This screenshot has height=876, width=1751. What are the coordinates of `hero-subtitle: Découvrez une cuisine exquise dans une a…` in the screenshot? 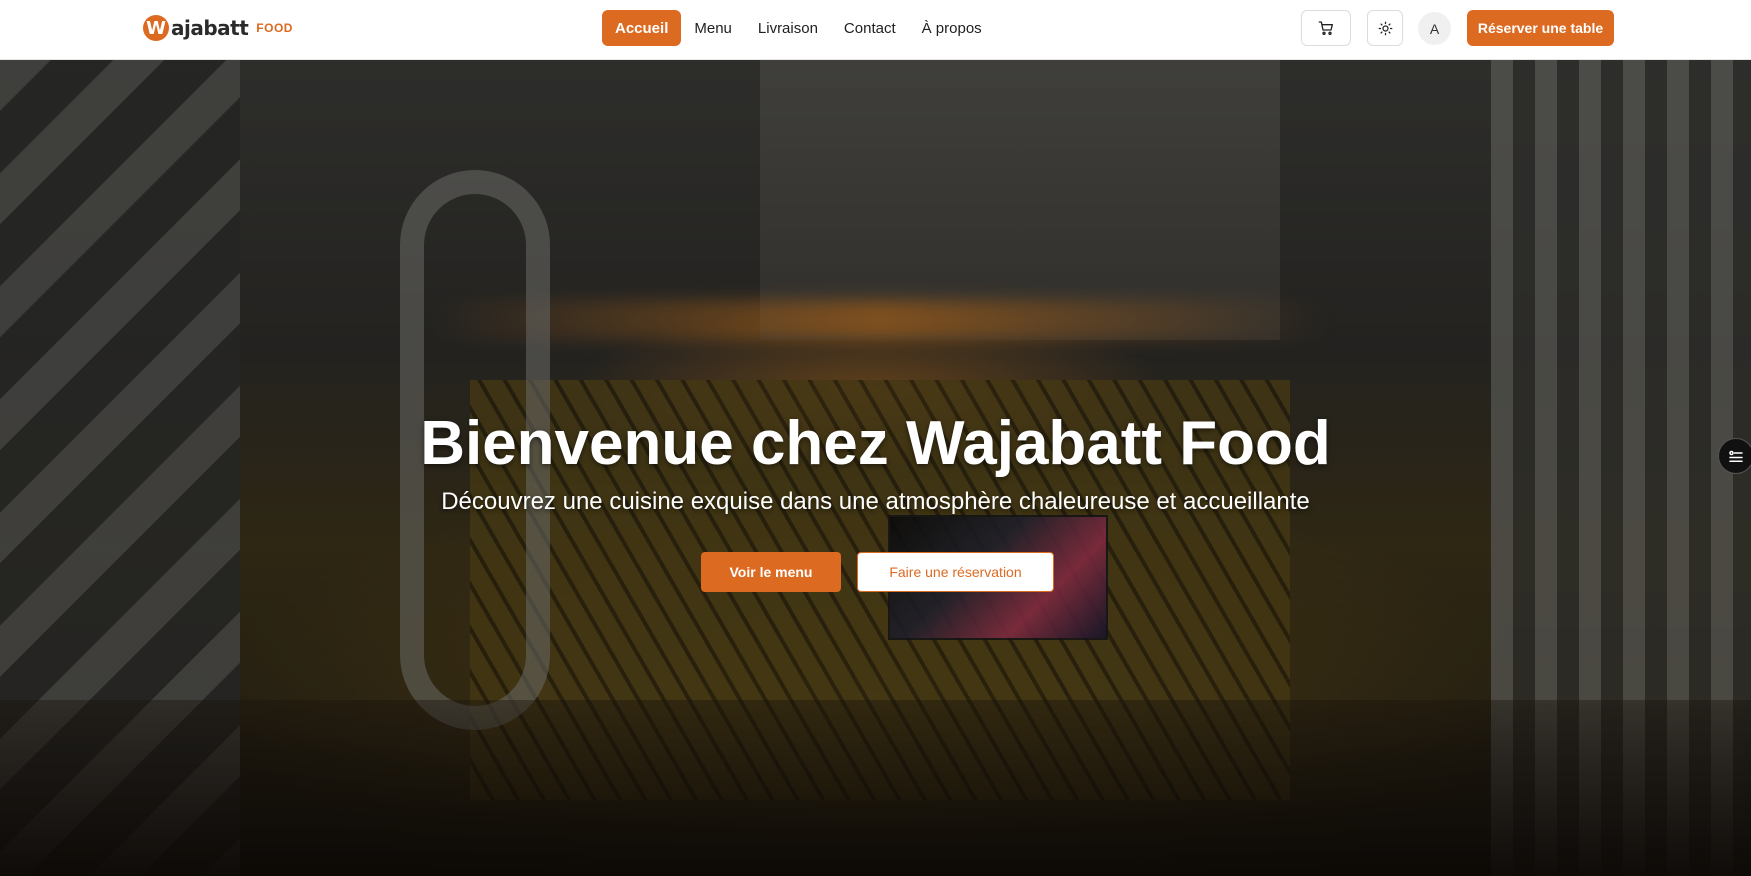 It's located at (875, 501).